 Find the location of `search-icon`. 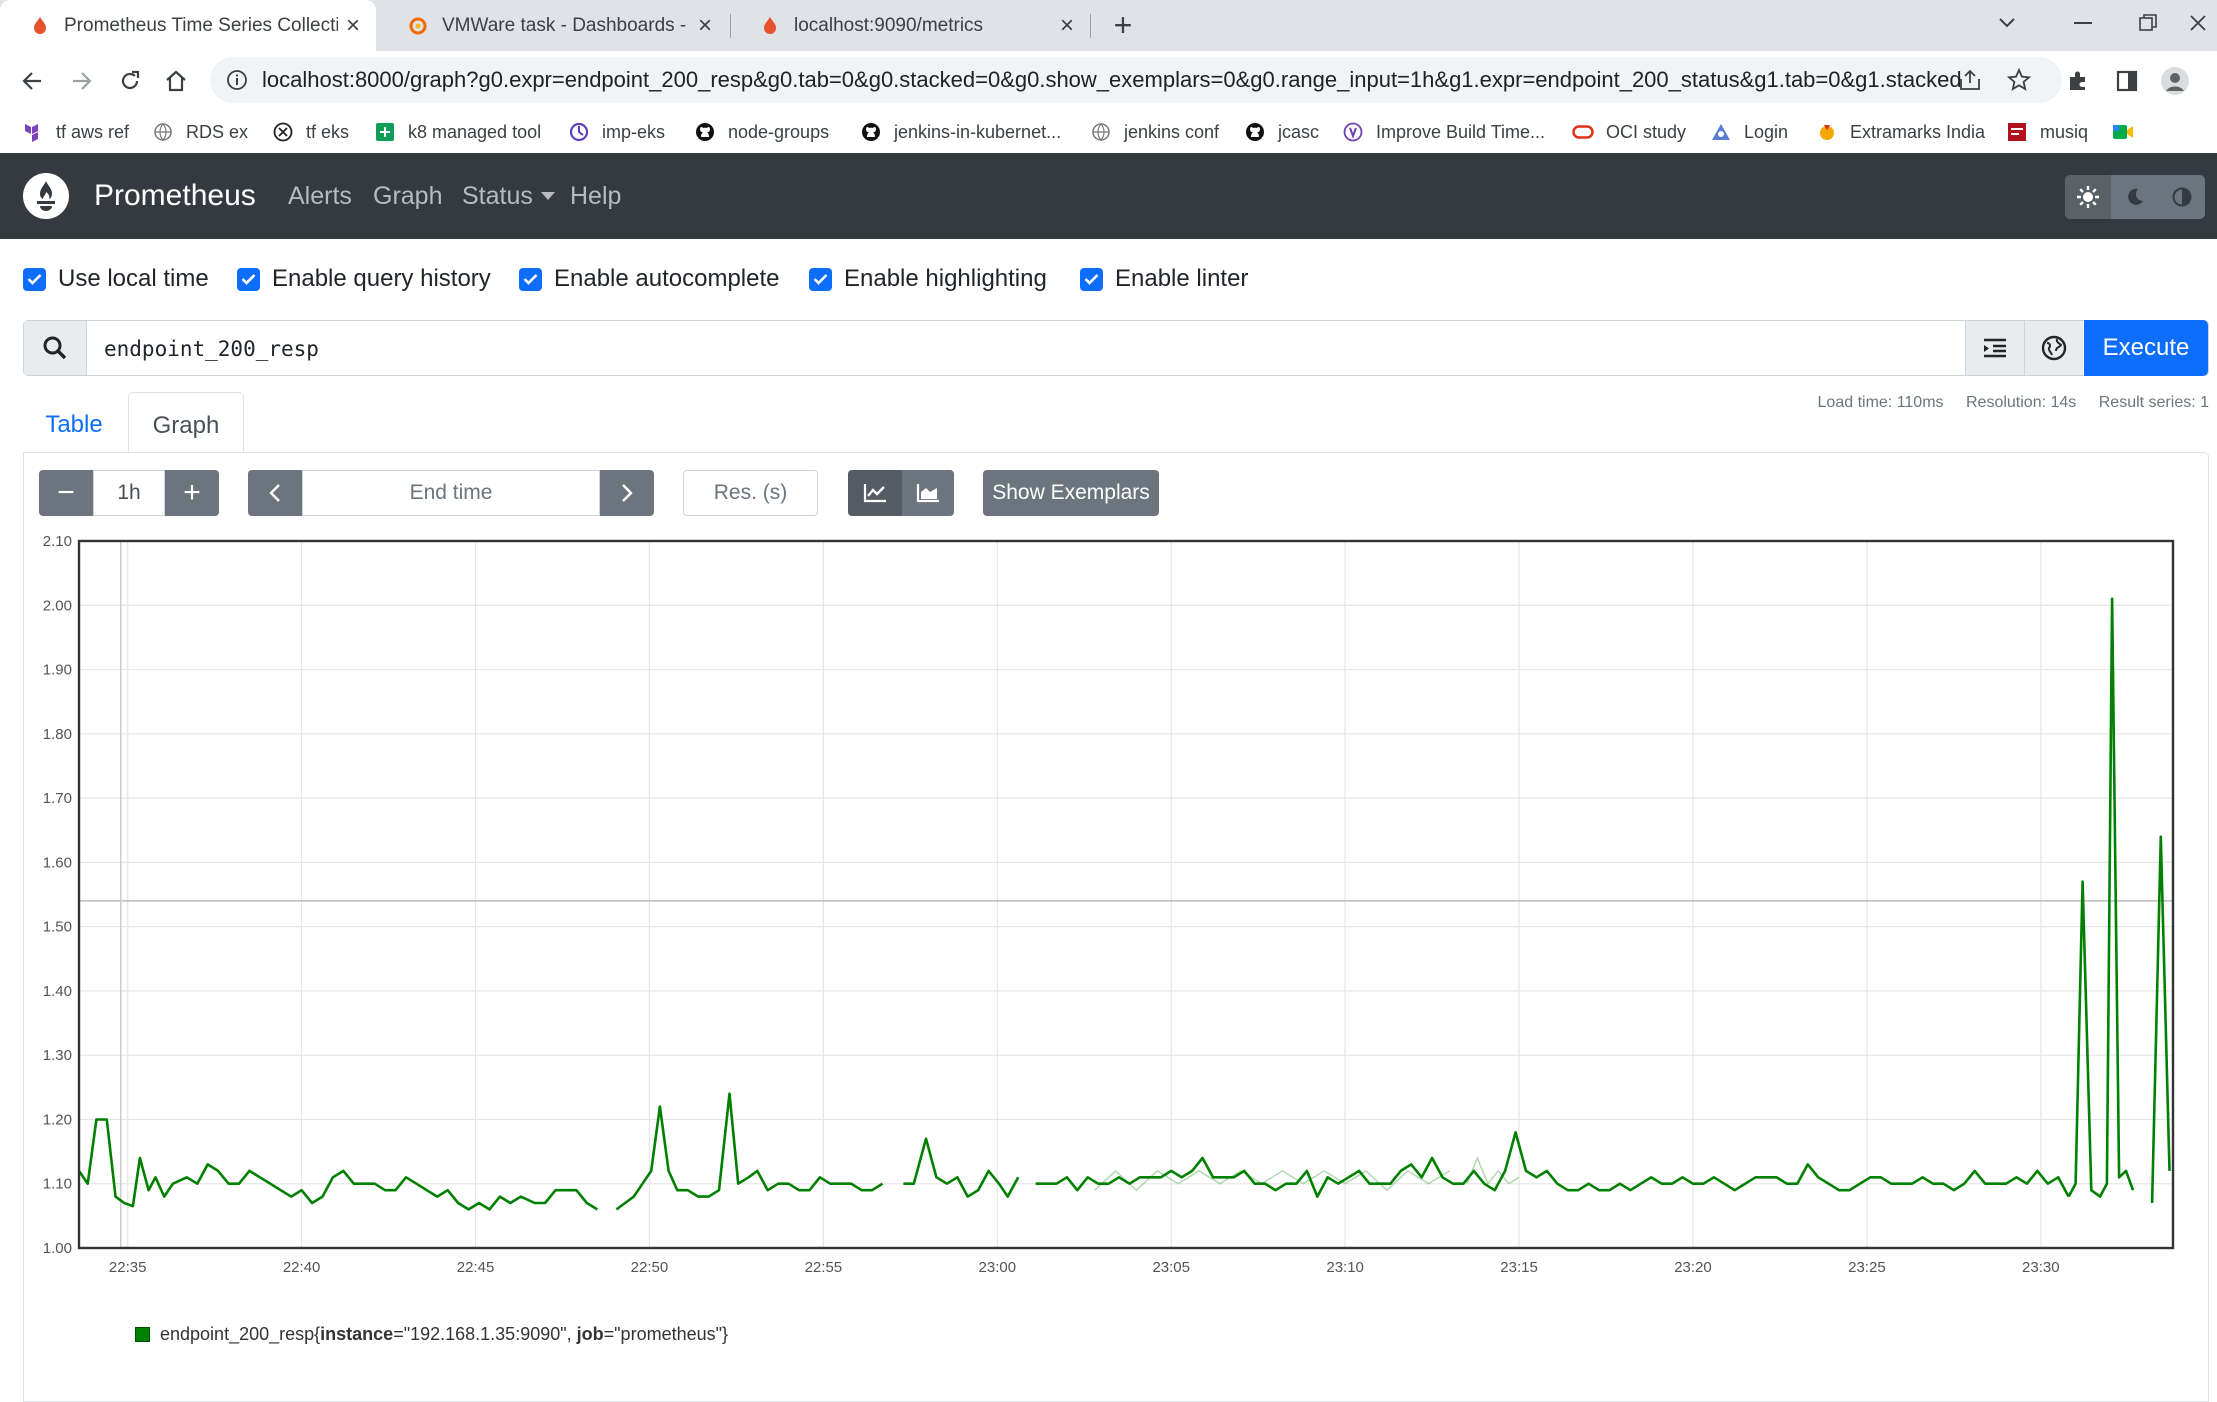

search-icon is located at coordinates (55, 348).